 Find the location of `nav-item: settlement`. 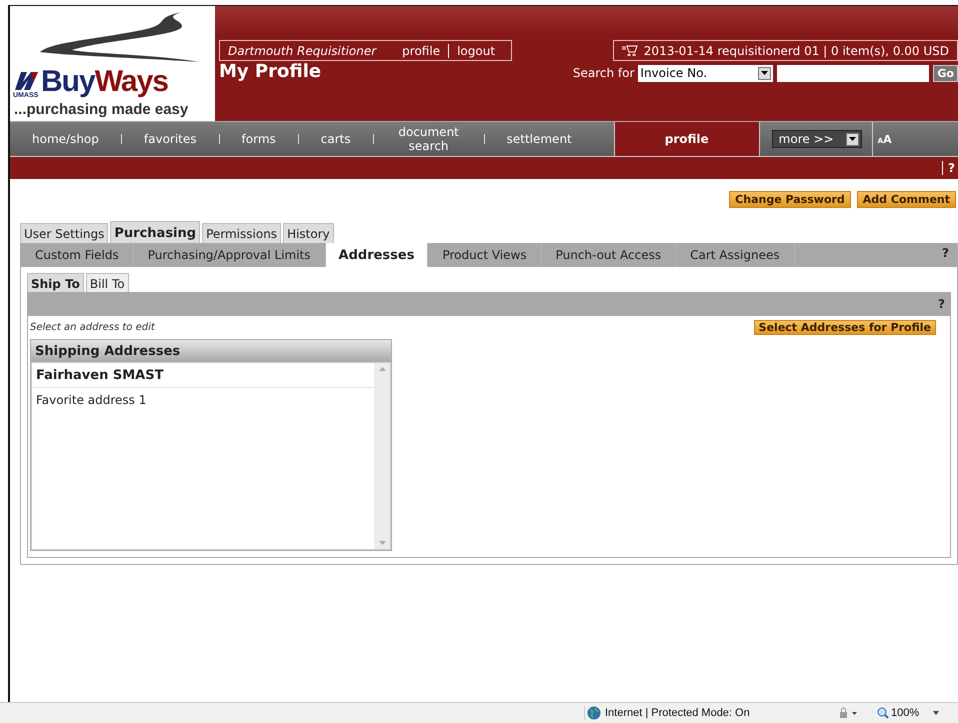

nav-item: settlement is located at coordinates (539, 139).